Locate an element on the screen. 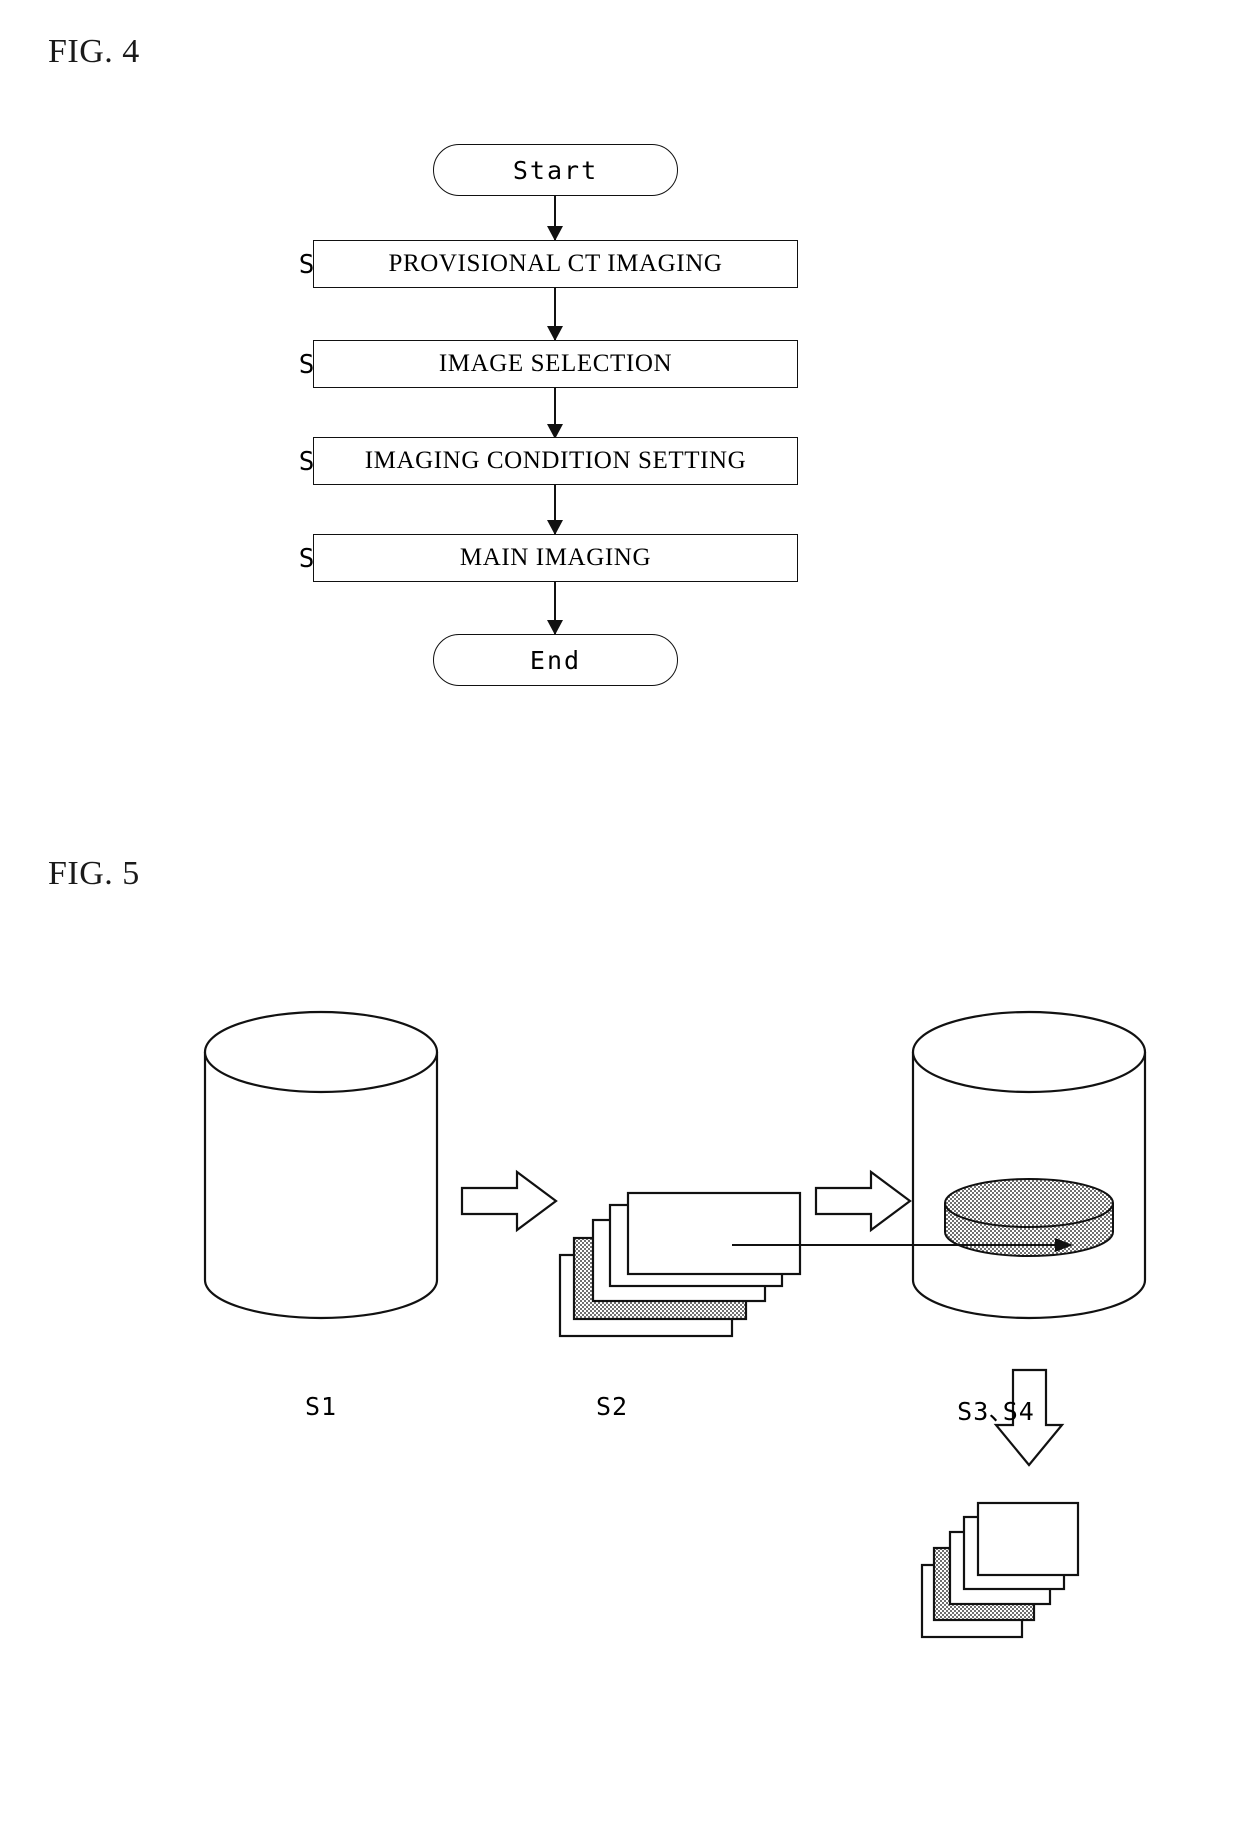 The width and height of the screenshot is (1240, 1824). connector-start-to-s1 is located at coordinates (555, 218).